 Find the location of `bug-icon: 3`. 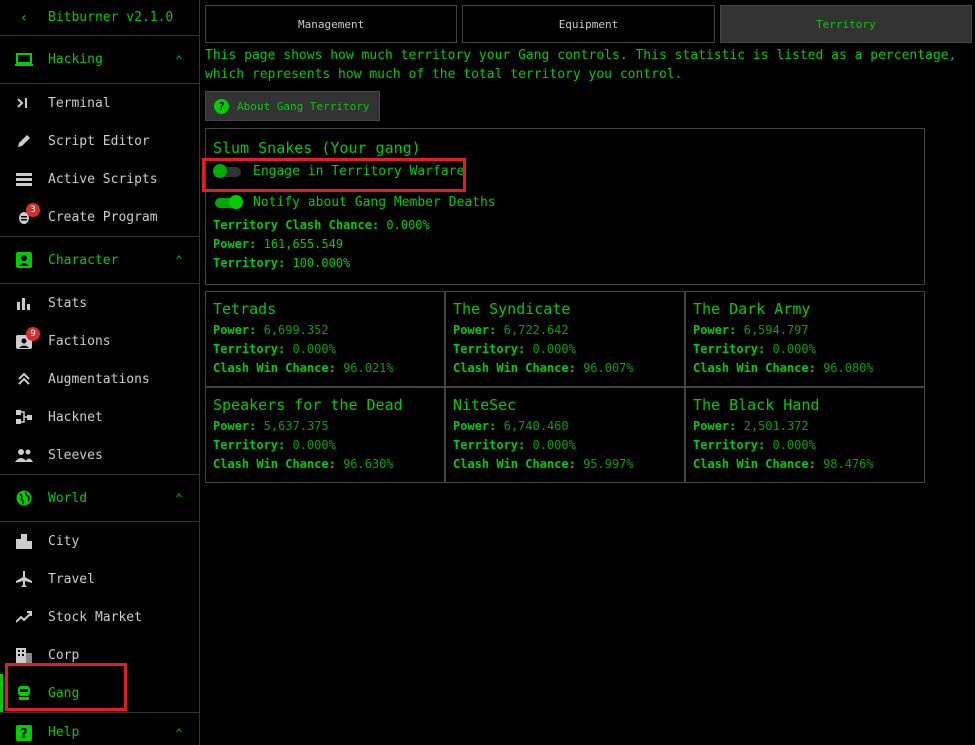

bug-icon: 3 is located at coordinates (24, 214).